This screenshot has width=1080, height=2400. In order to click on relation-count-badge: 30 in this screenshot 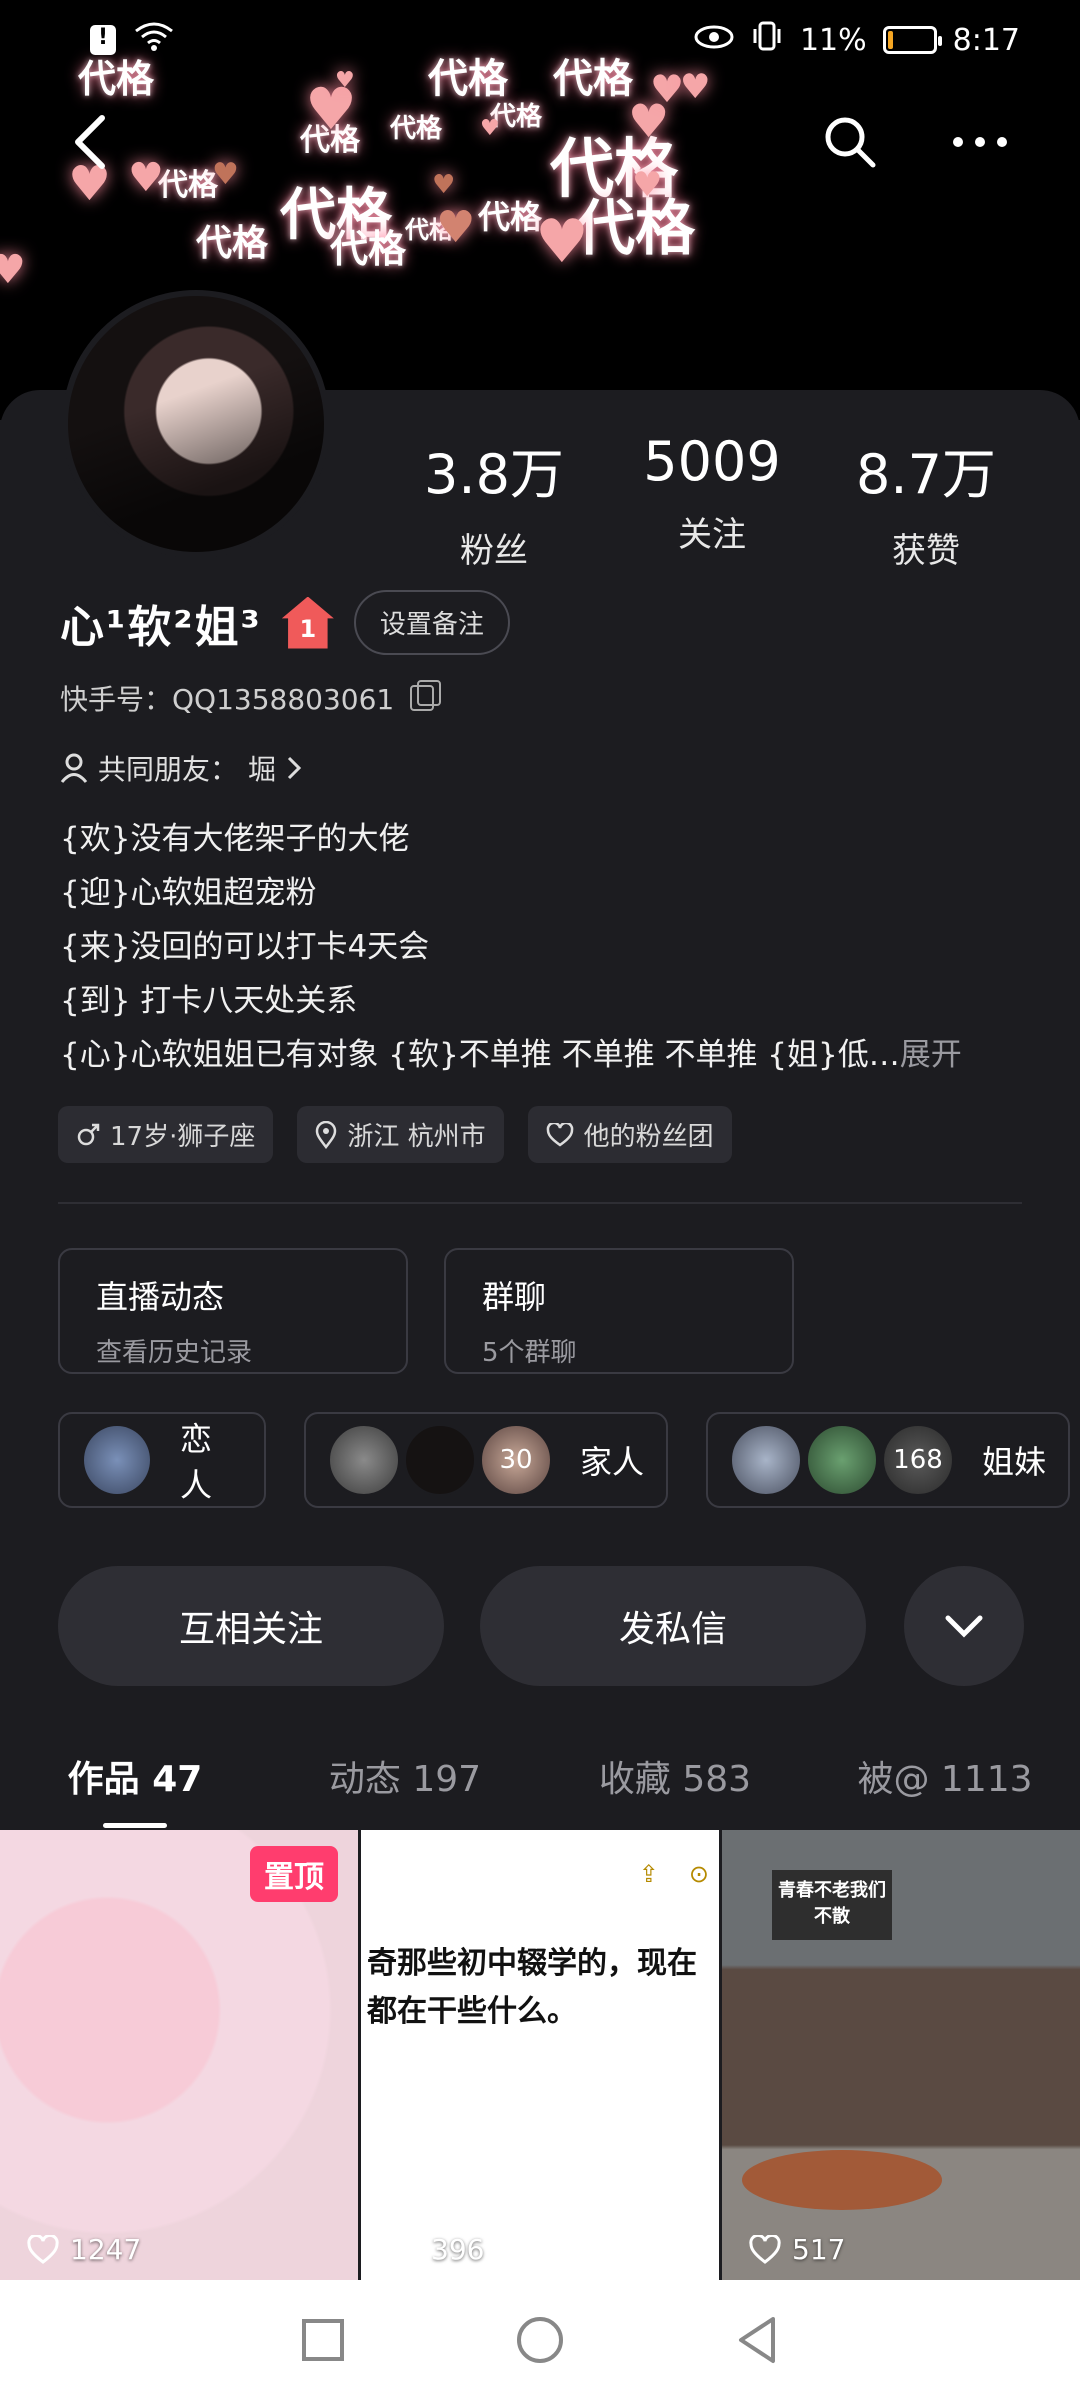, I will do `click(516, 1460)`.